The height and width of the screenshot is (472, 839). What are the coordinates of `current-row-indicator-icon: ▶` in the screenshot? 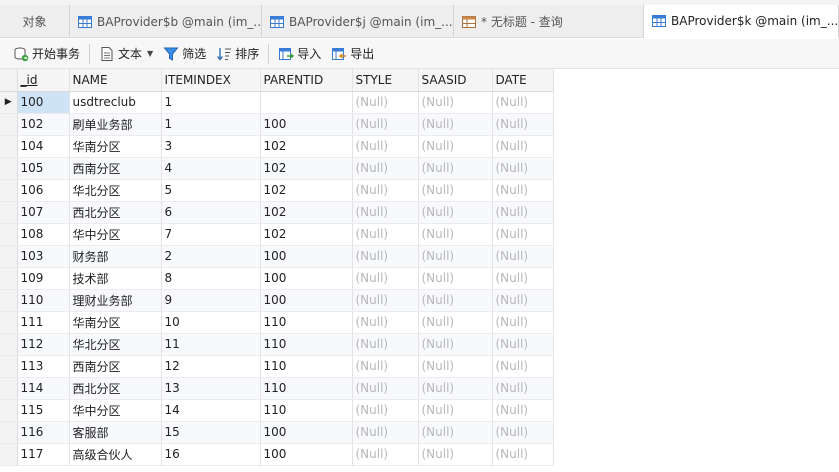 It's located at (9, 102).